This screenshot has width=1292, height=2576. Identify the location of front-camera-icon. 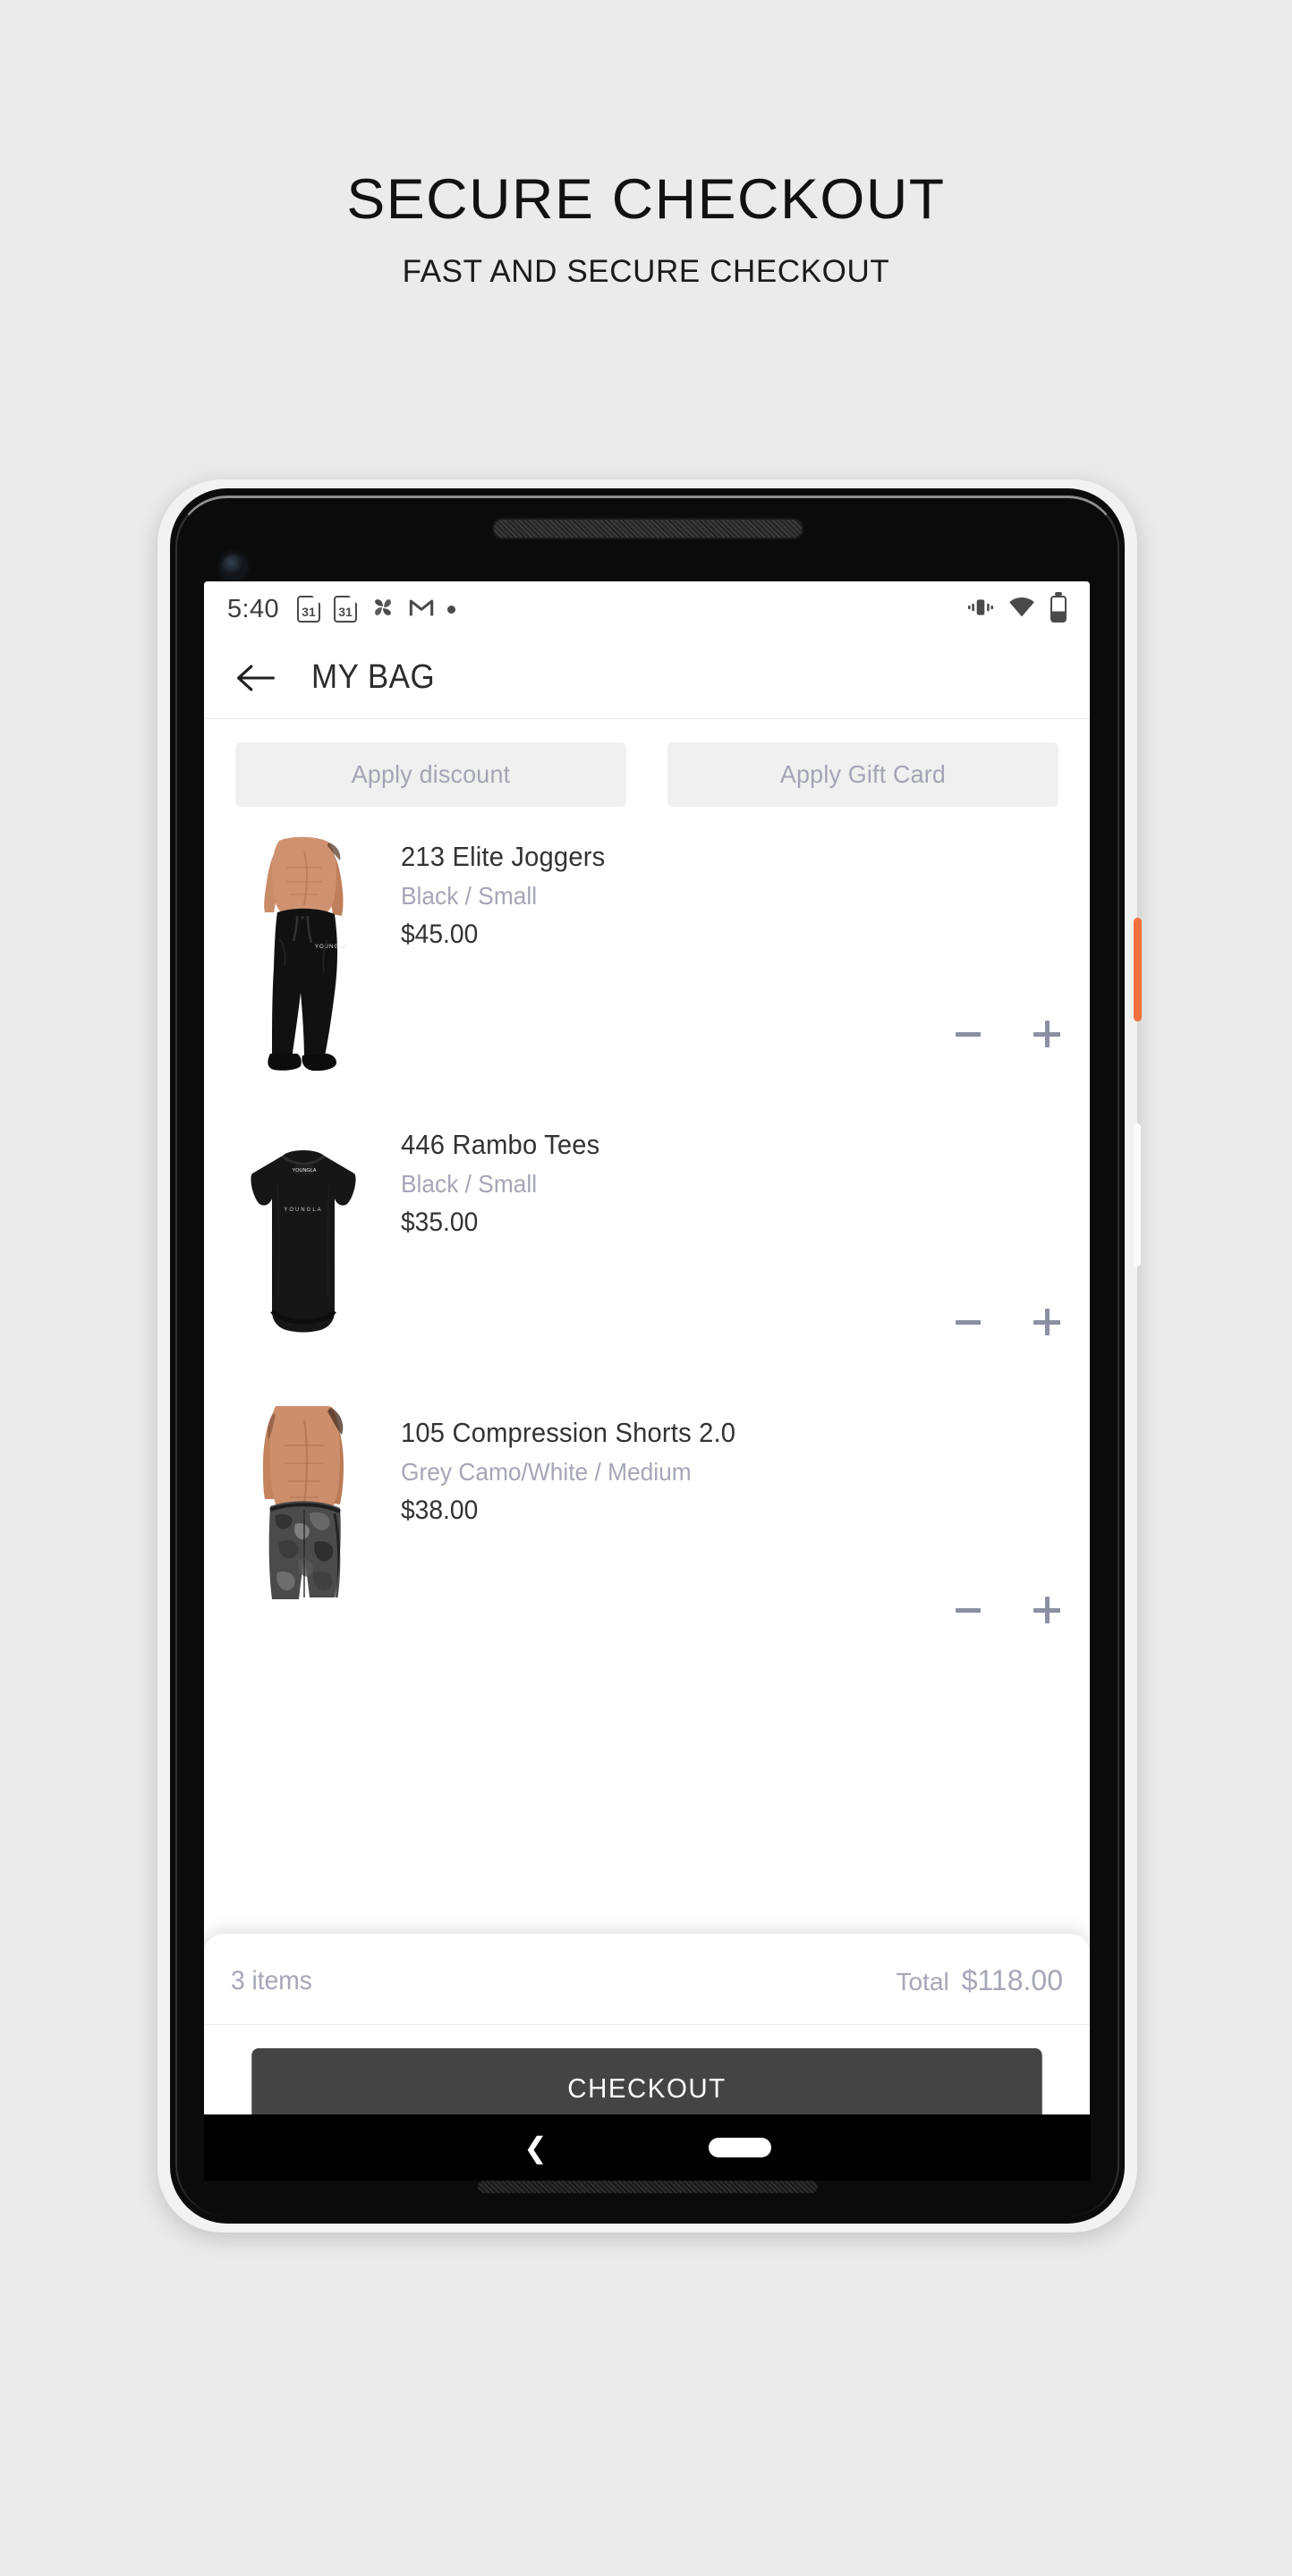
(234, 566).